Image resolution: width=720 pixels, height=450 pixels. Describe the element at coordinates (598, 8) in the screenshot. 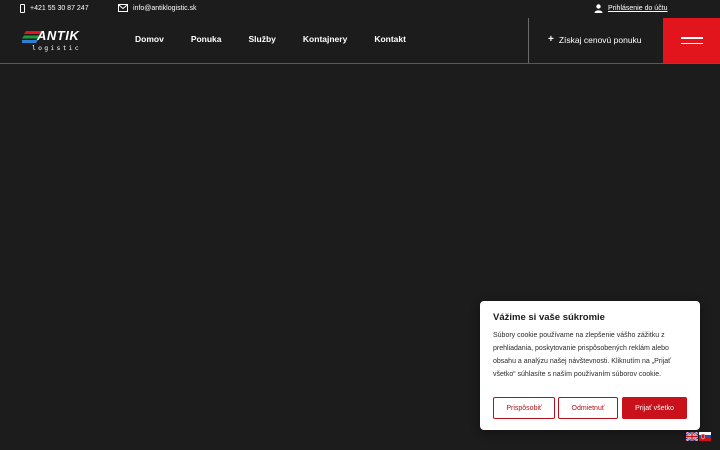

I see `user-icon` at that location.